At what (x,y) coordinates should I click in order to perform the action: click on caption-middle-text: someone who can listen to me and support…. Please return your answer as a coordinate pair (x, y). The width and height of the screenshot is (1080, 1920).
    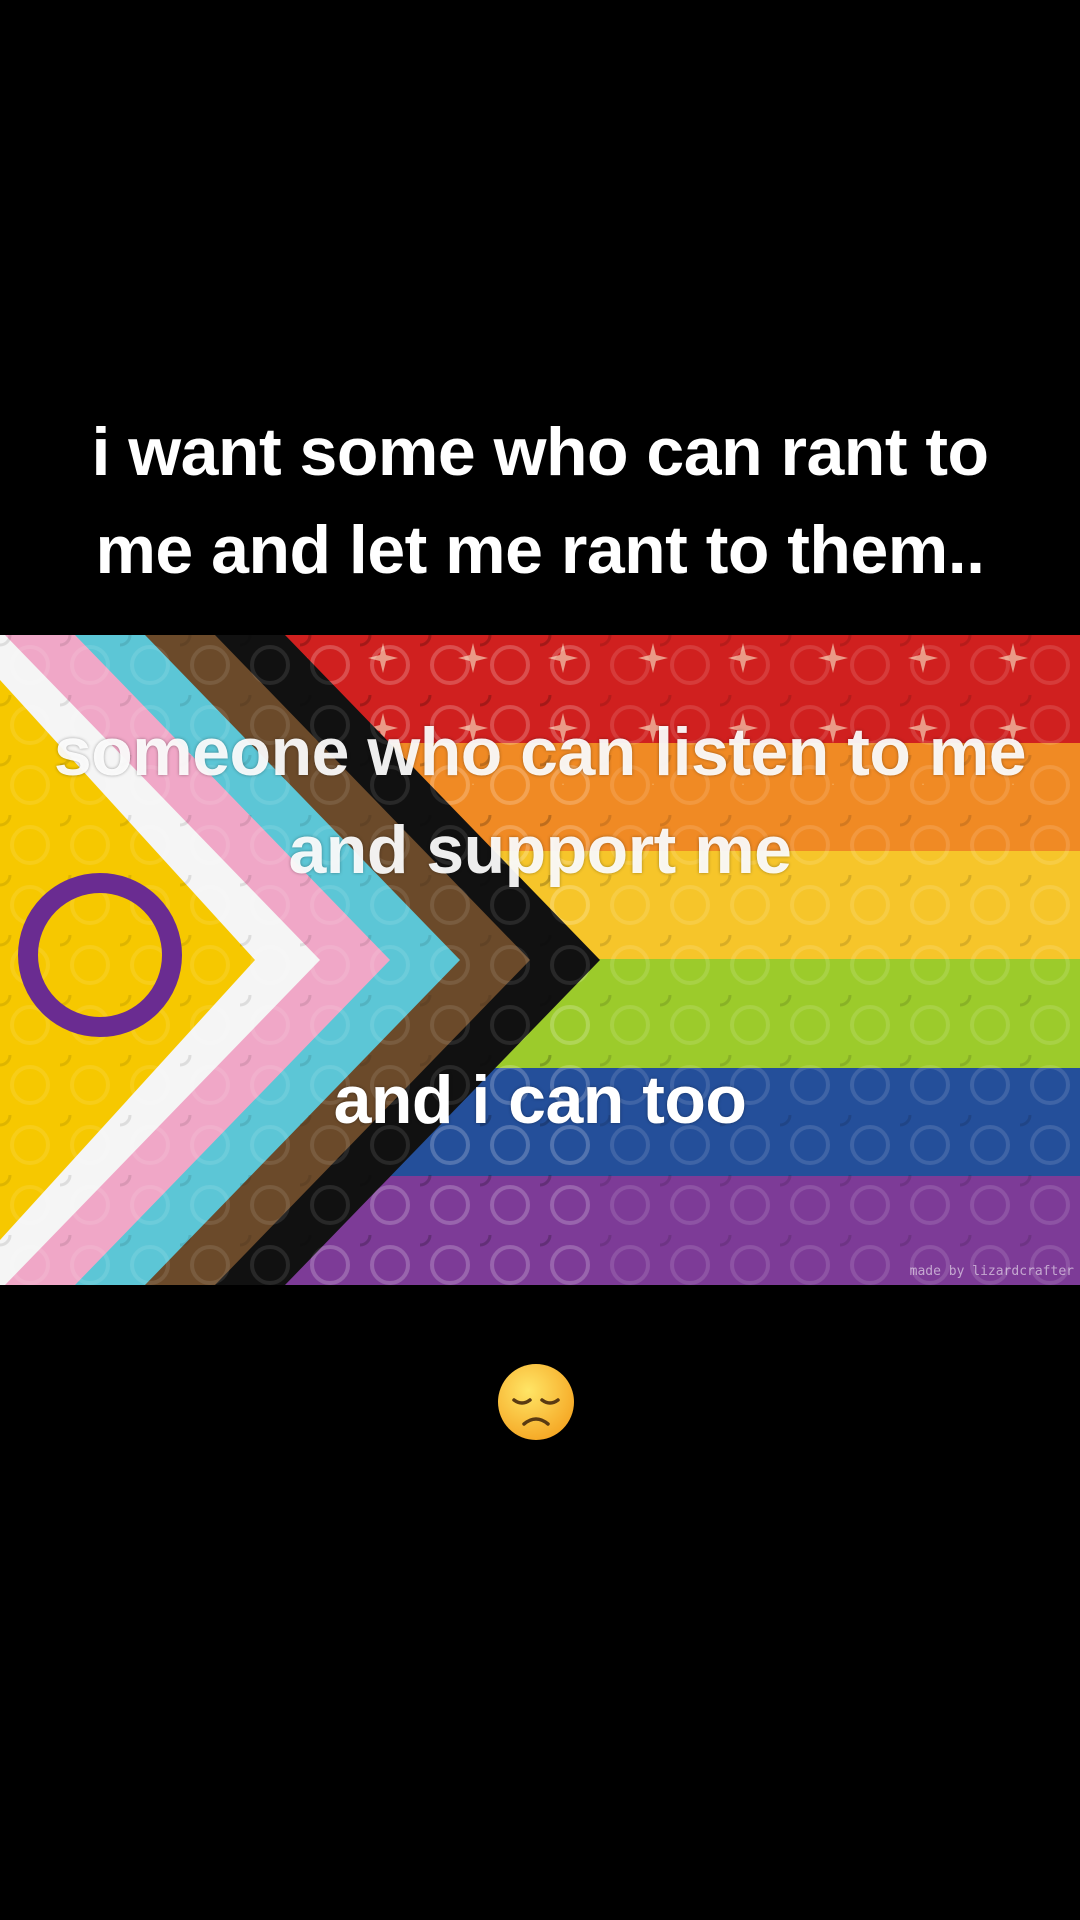
    Looking at the image, I should click on (540, 801).